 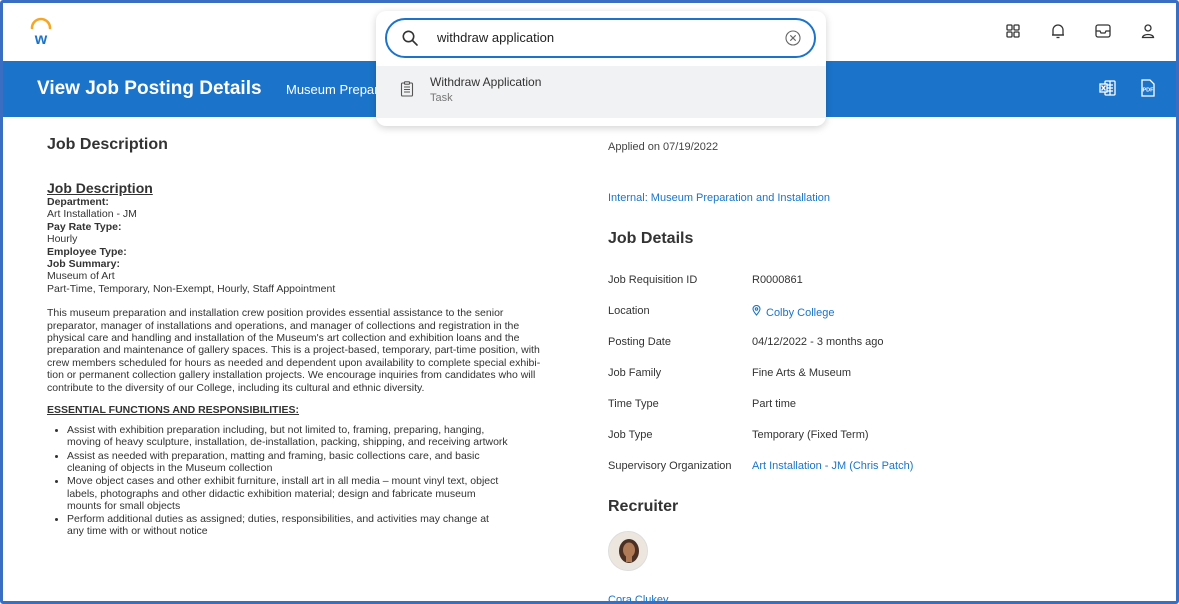 What do you see at coordinates (41, 39) in the screenshot?
I see `svg-text: w` at bounding box center [41, 39].